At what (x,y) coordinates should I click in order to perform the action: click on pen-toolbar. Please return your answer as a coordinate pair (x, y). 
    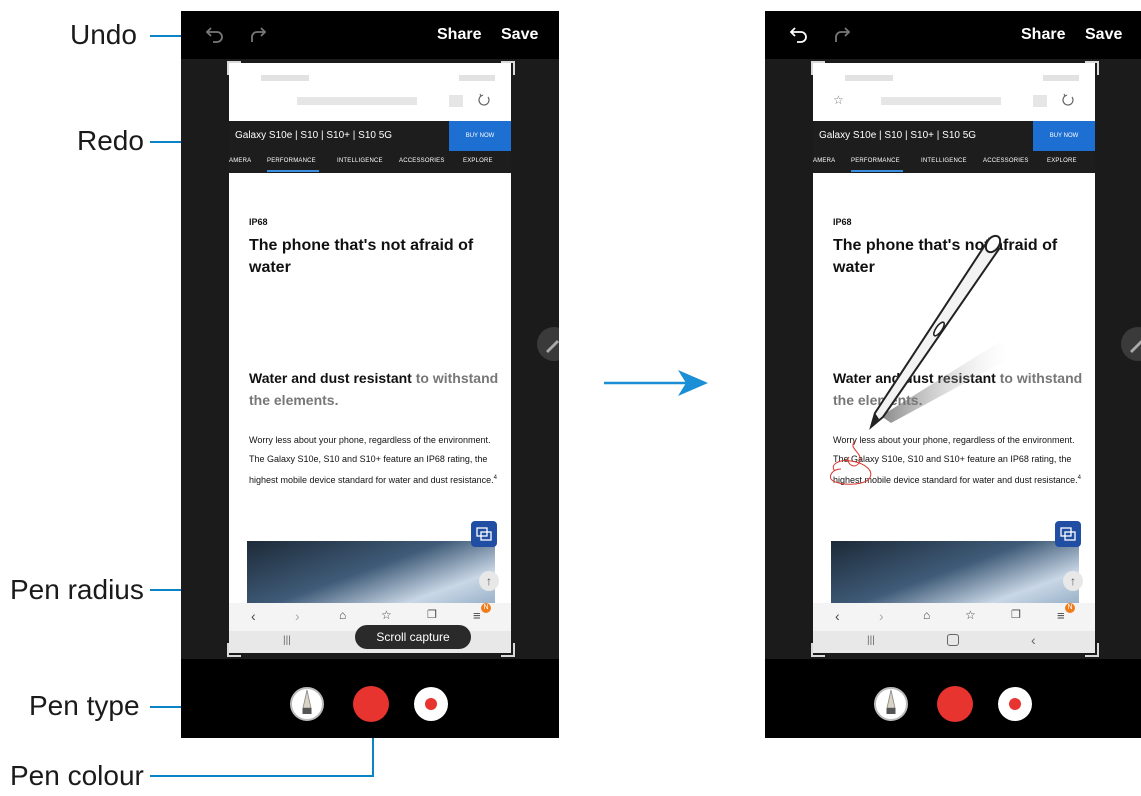
    Looking at the image, I should click on (370, 698).